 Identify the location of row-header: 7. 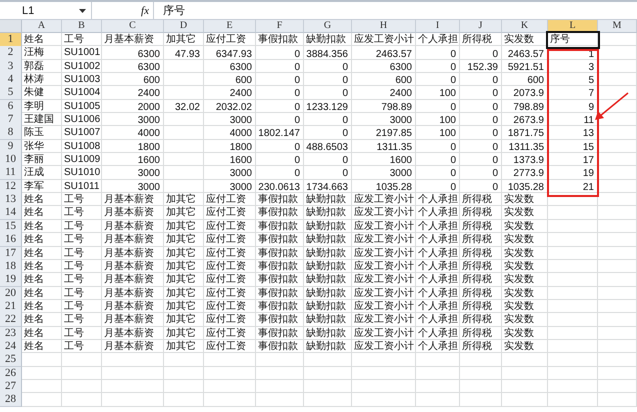
(11, 120).